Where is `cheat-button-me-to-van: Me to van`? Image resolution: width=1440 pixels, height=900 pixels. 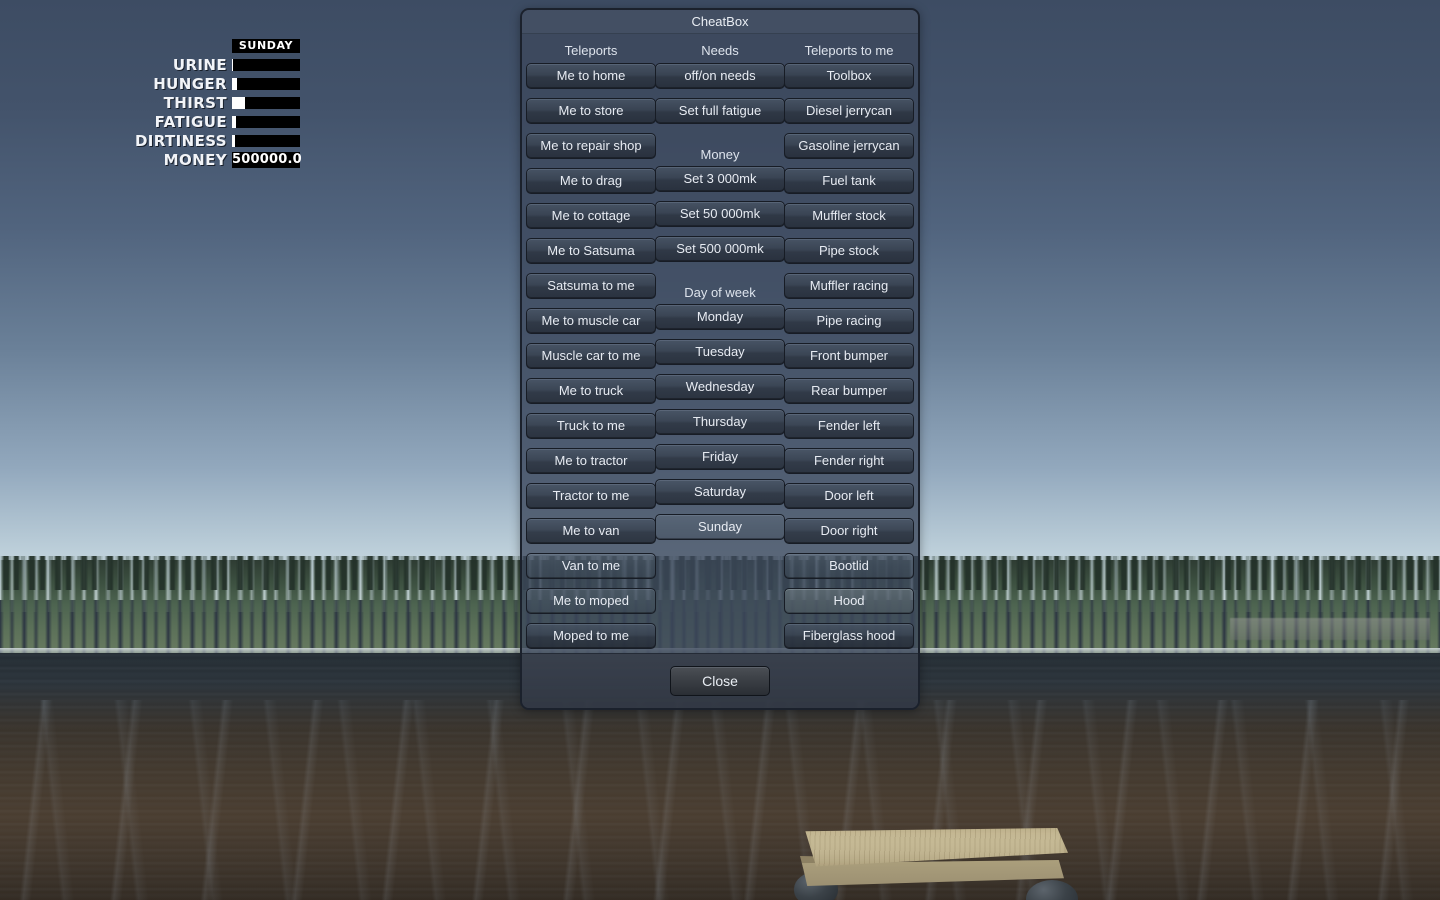
cheat-button-me-to-van: Me to van is located at coordinates (591, 531).